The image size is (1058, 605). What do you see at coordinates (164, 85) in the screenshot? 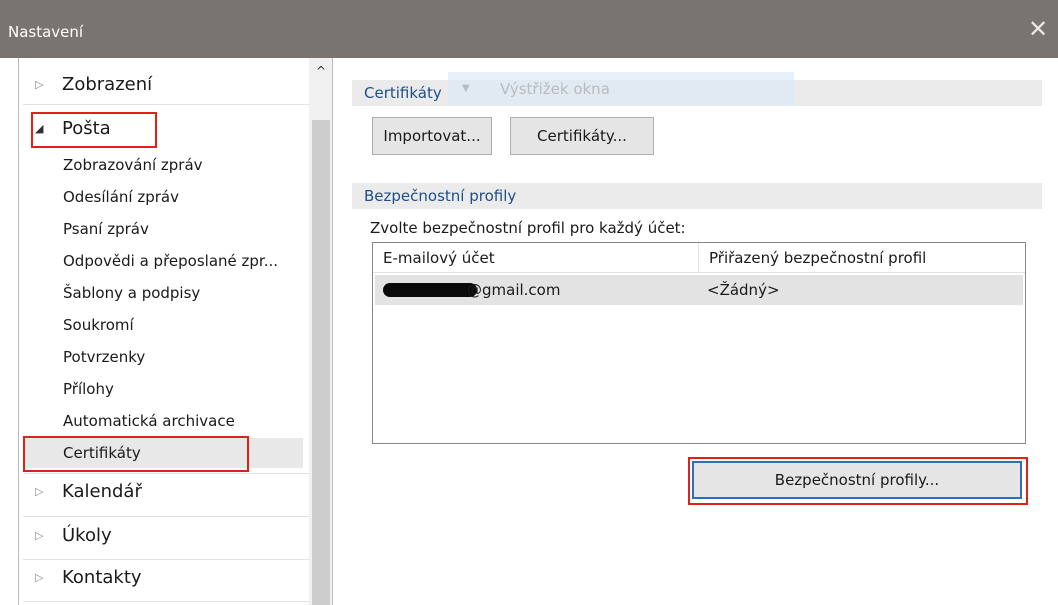
I see `tree-item-zobrazeni: ▷ Zobrazení` at bounding box center [164, 85].